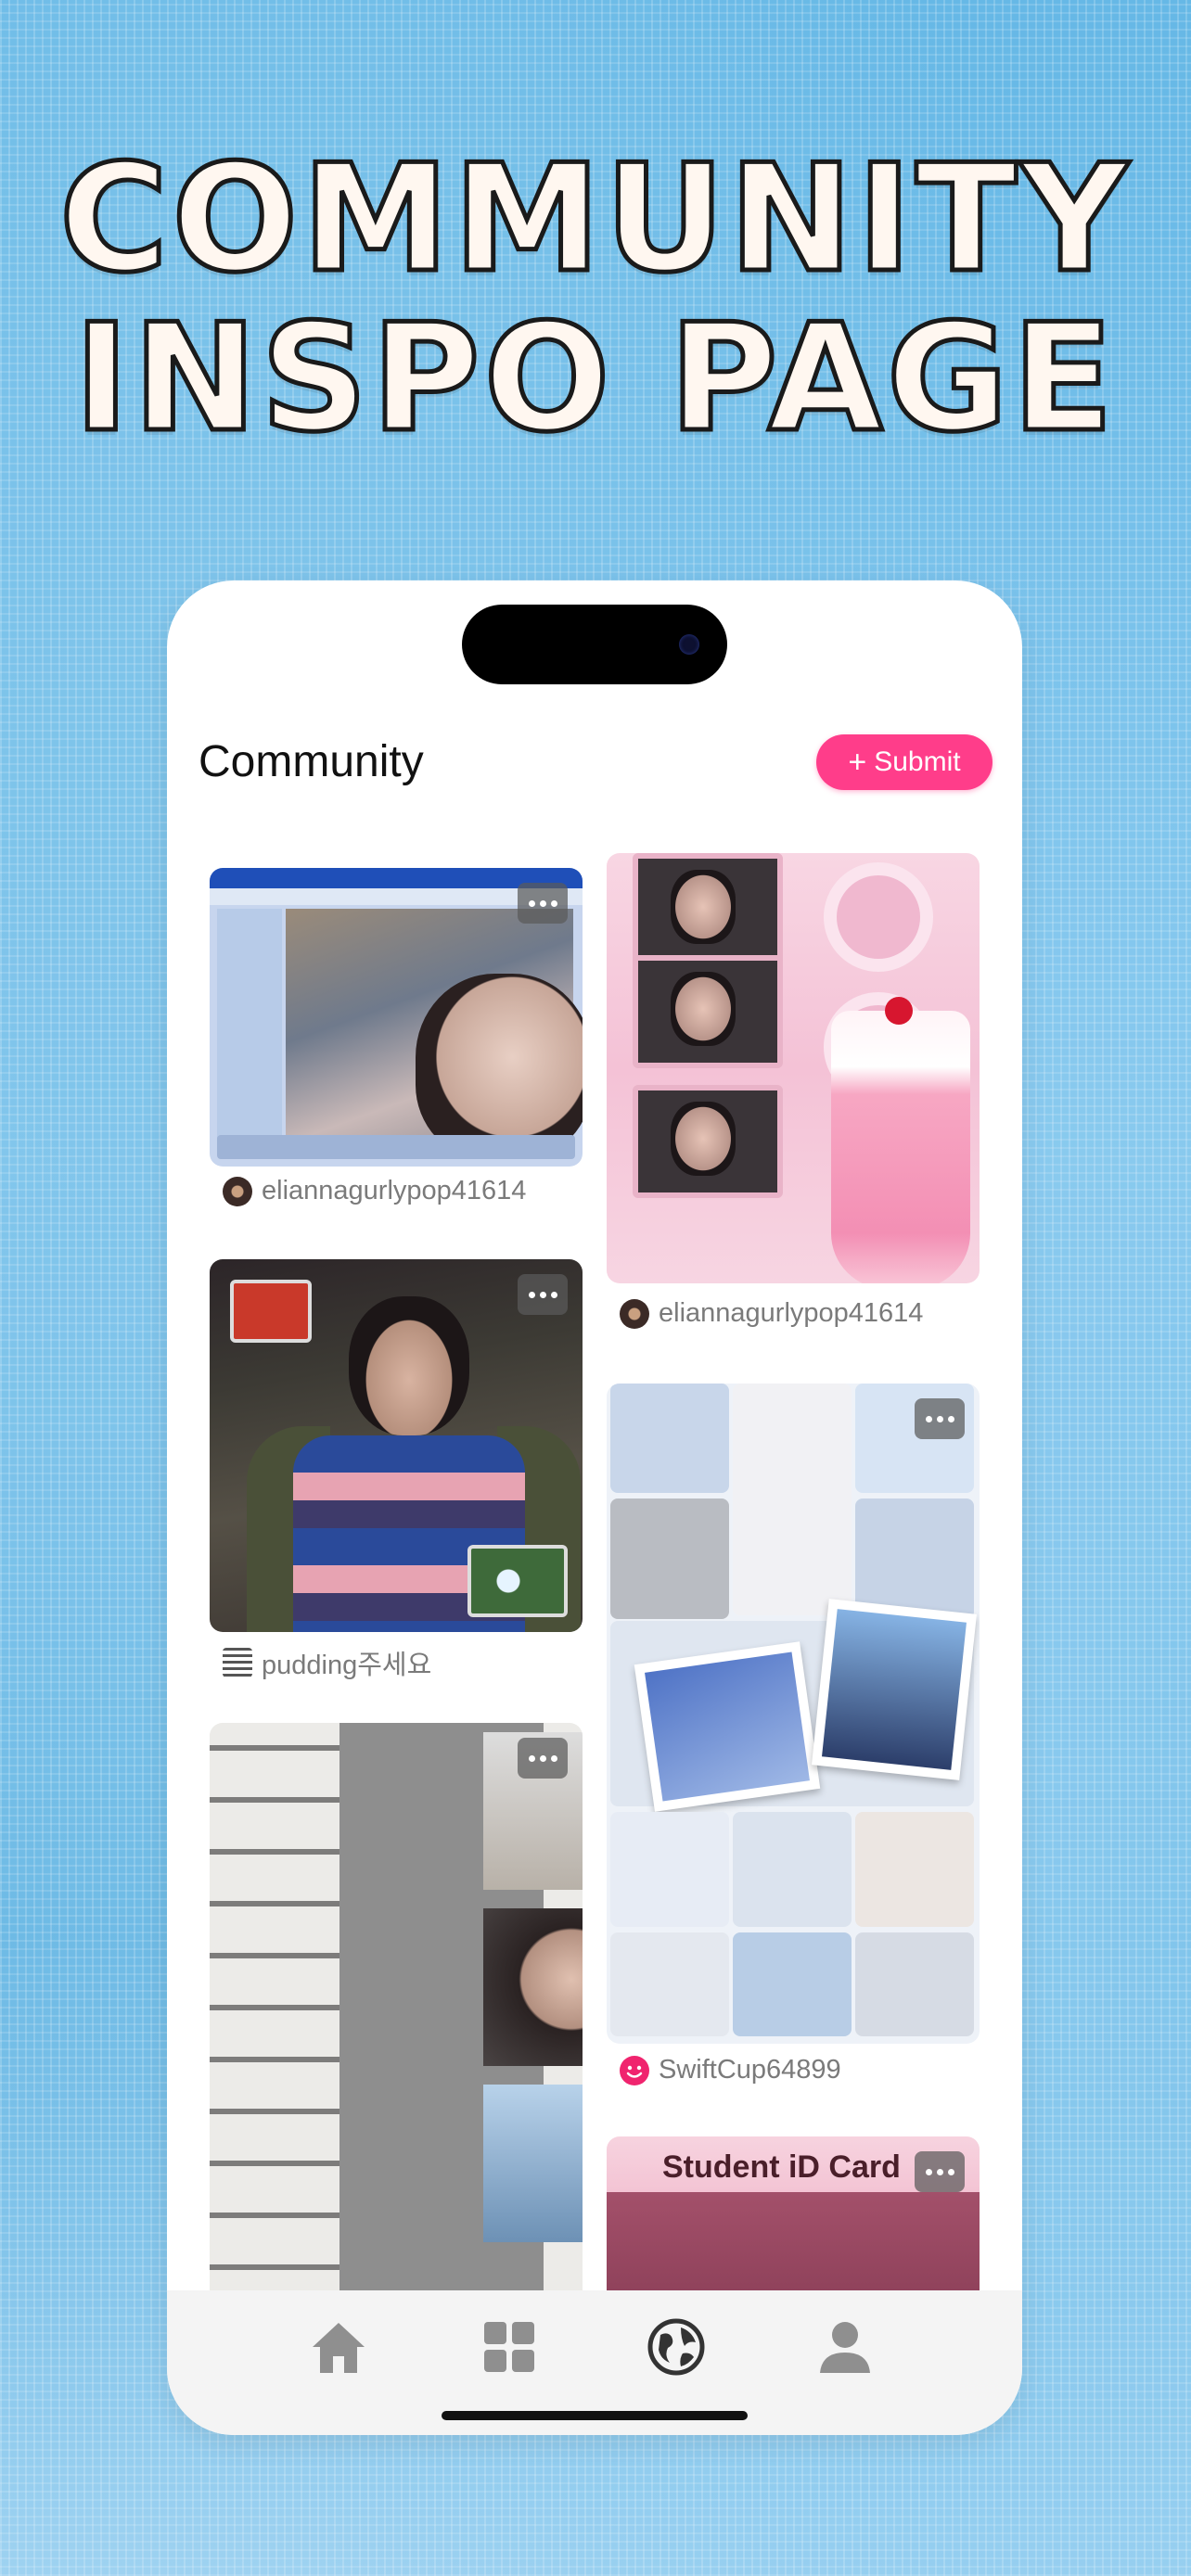  What do you see at coordinates (595, 218) in the screenshot?
I see `headline-line-1: COMMUNITY` at bounding box center [595, 218].